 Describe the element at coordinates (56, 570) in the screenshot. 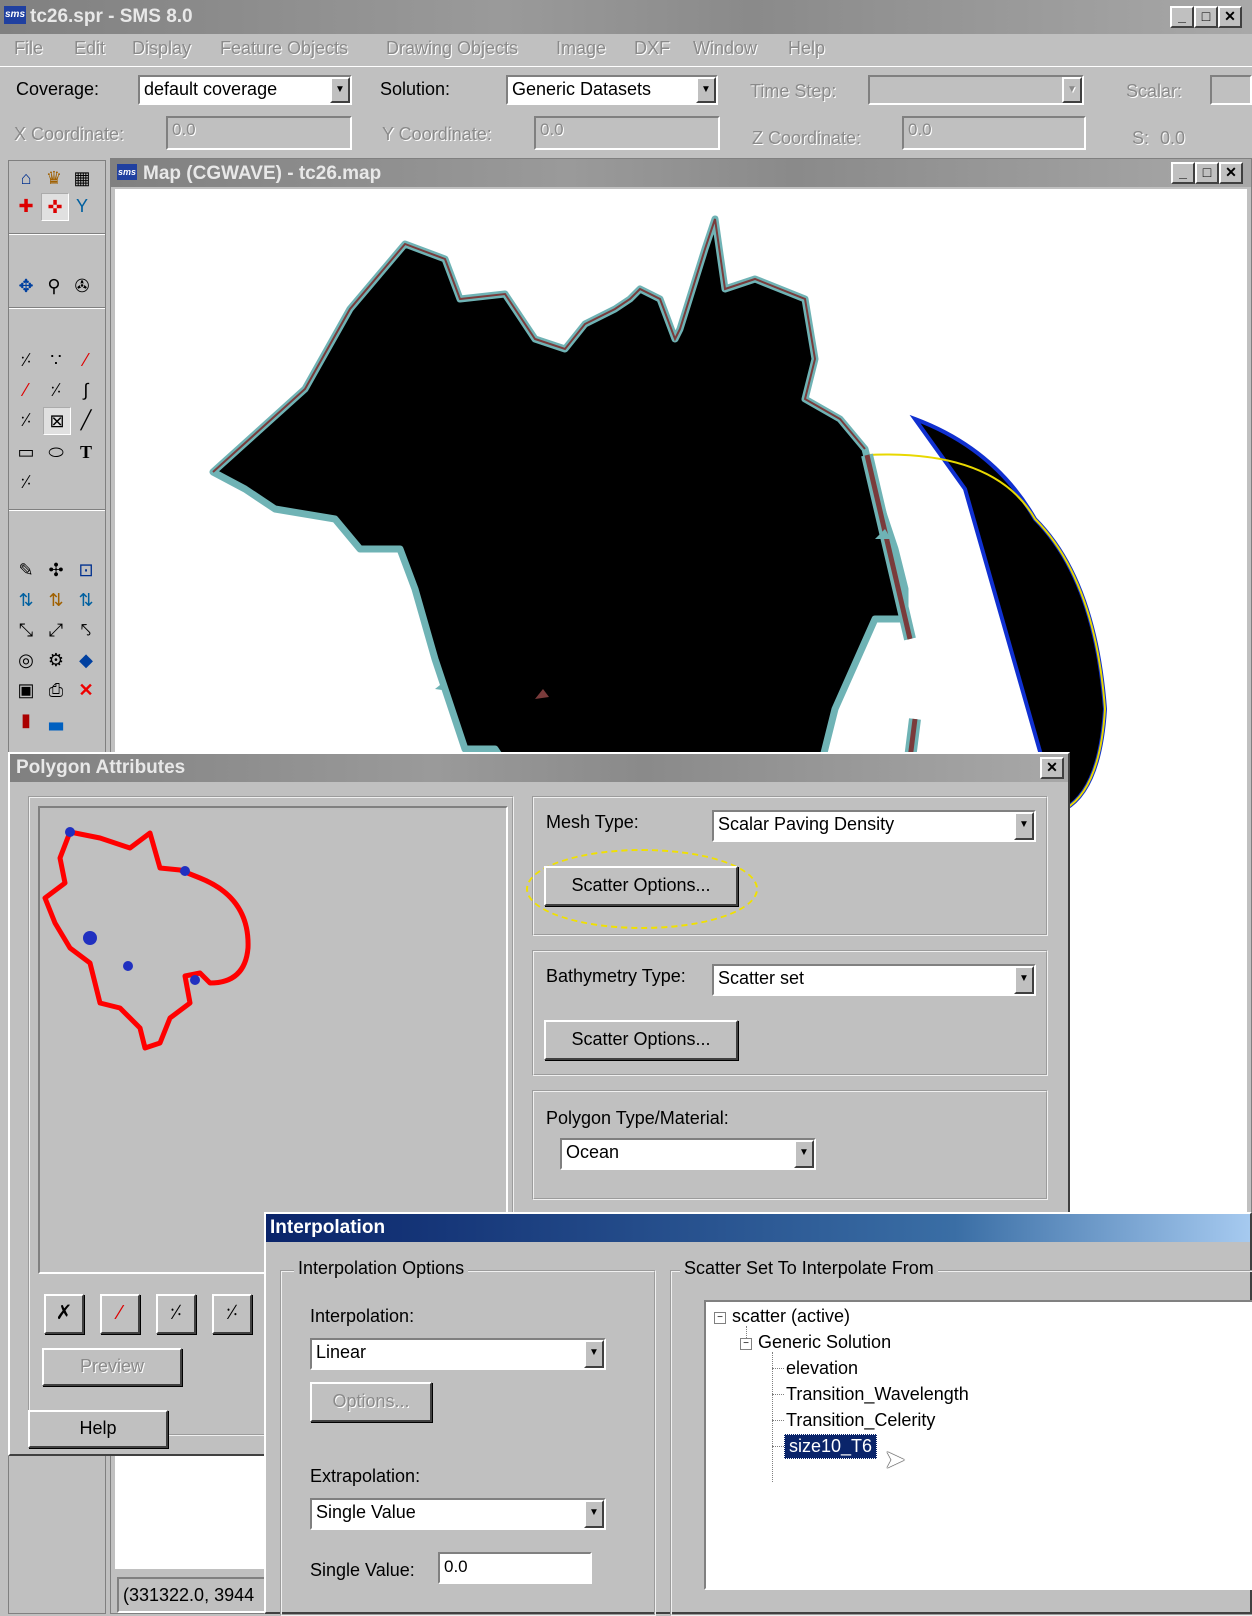

I see `move-icon: ✣` at that location.